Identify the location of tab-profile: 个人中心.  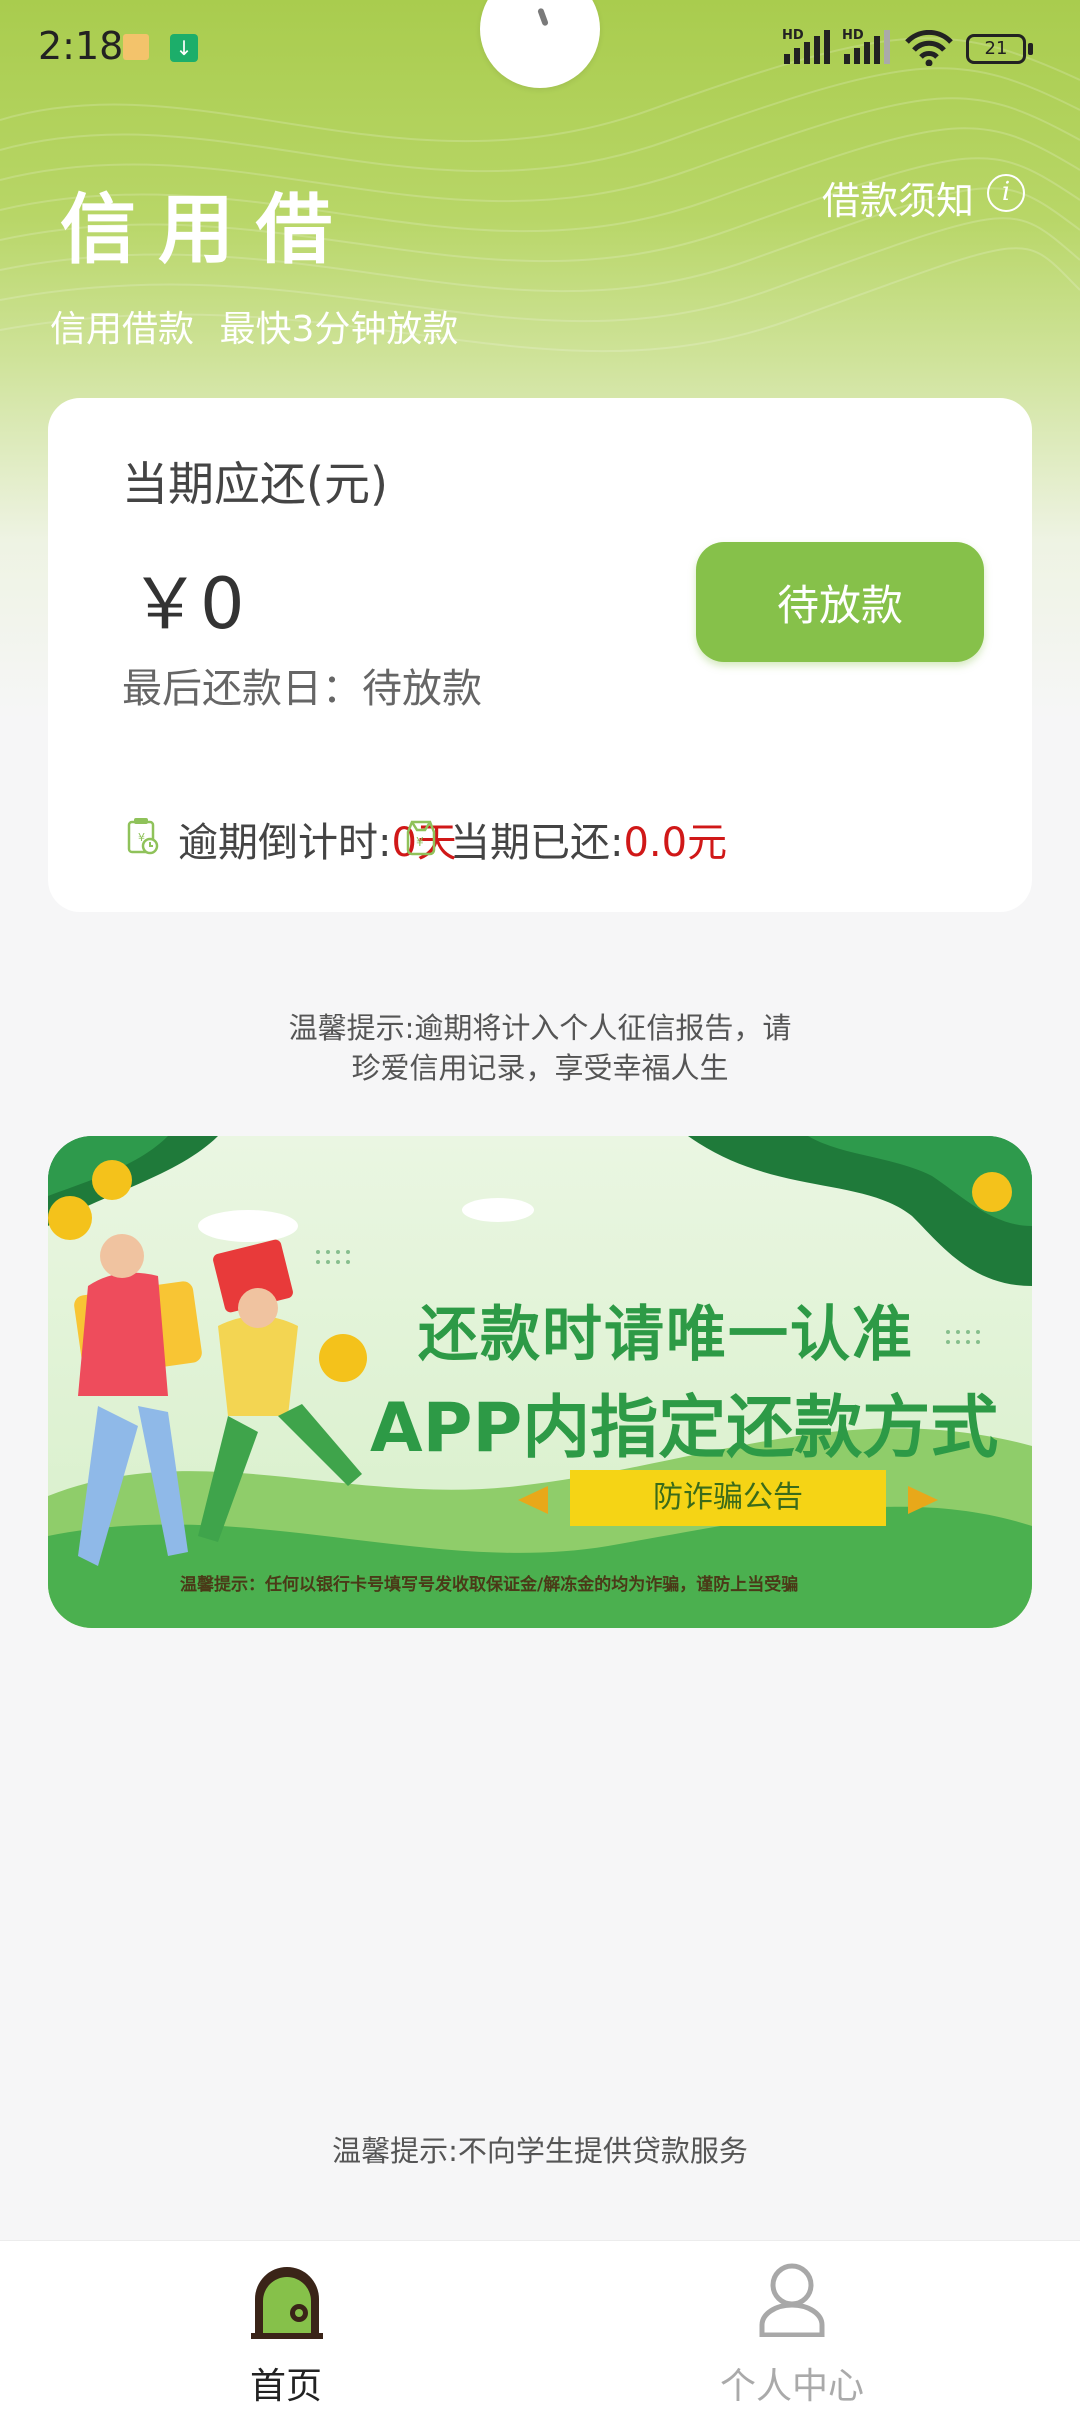
(792, 2325).